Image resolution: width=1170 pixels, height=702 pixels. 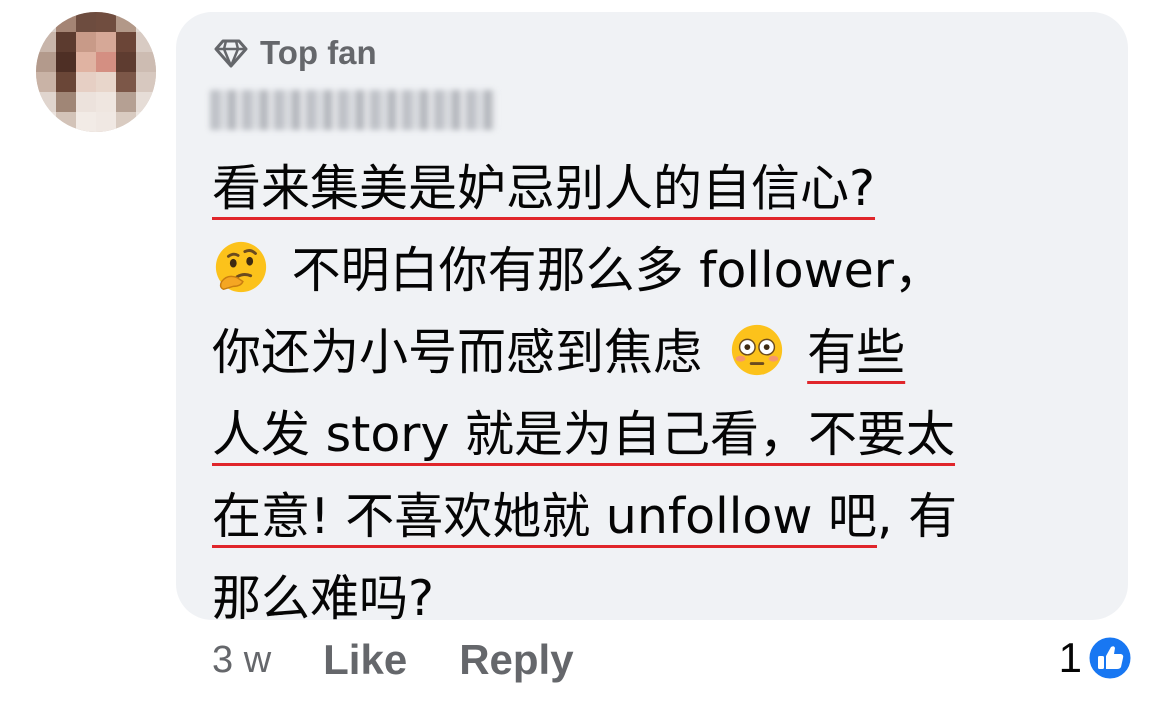 I want to click on avatar, so click(x=96, y=72).